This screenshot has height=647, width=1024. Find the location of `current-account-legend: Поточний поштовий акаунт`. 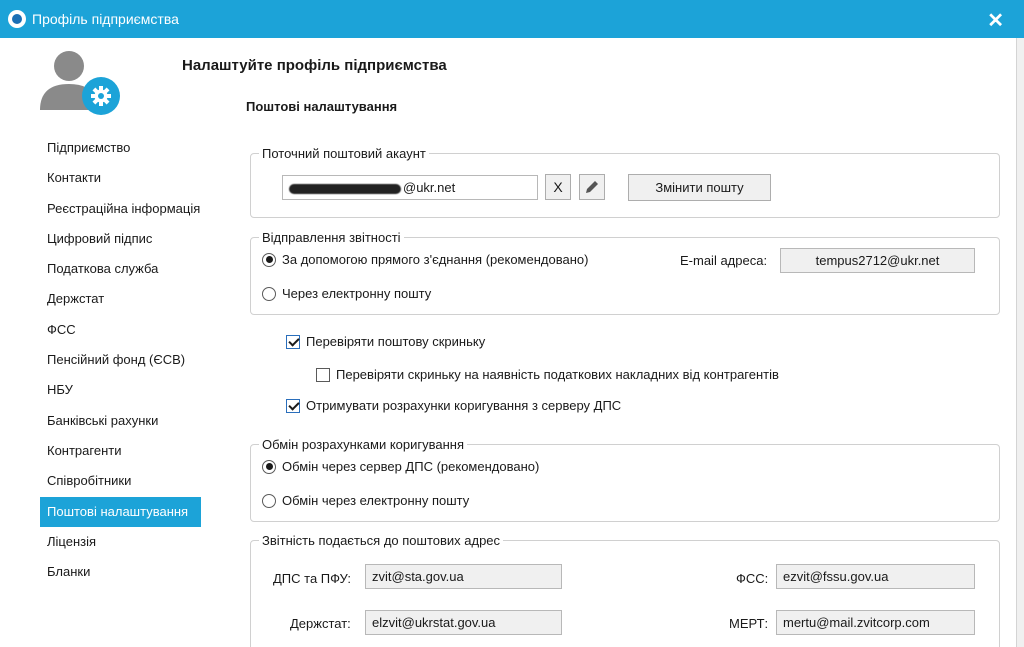

current-account-legend: Поточний поштовий акаунт is located at coordinates (344, 153).